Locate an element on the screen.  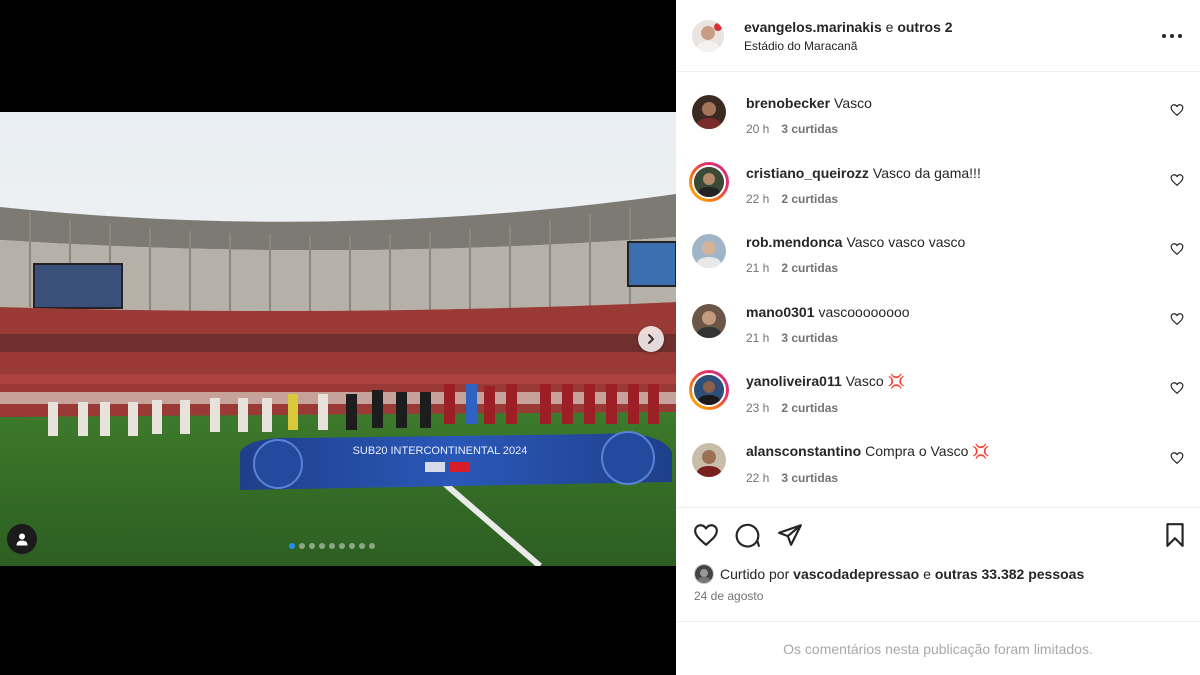
bookmark-icon is located at coordinates (1175, 535).